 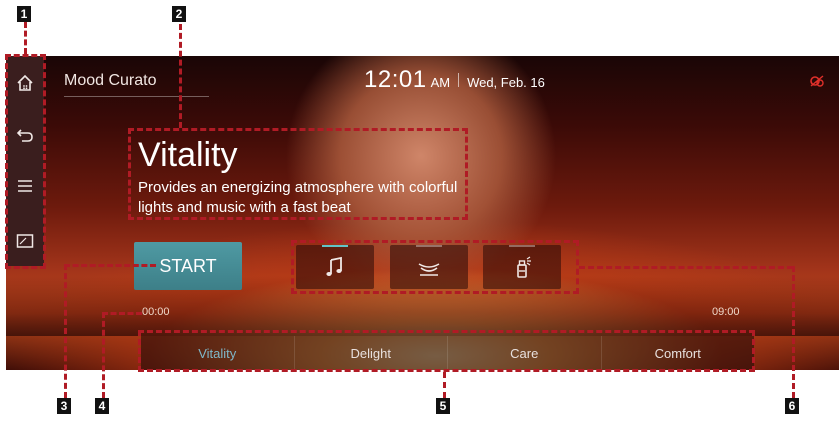 I want to click on clock-divider, so click(x=459, y=80).